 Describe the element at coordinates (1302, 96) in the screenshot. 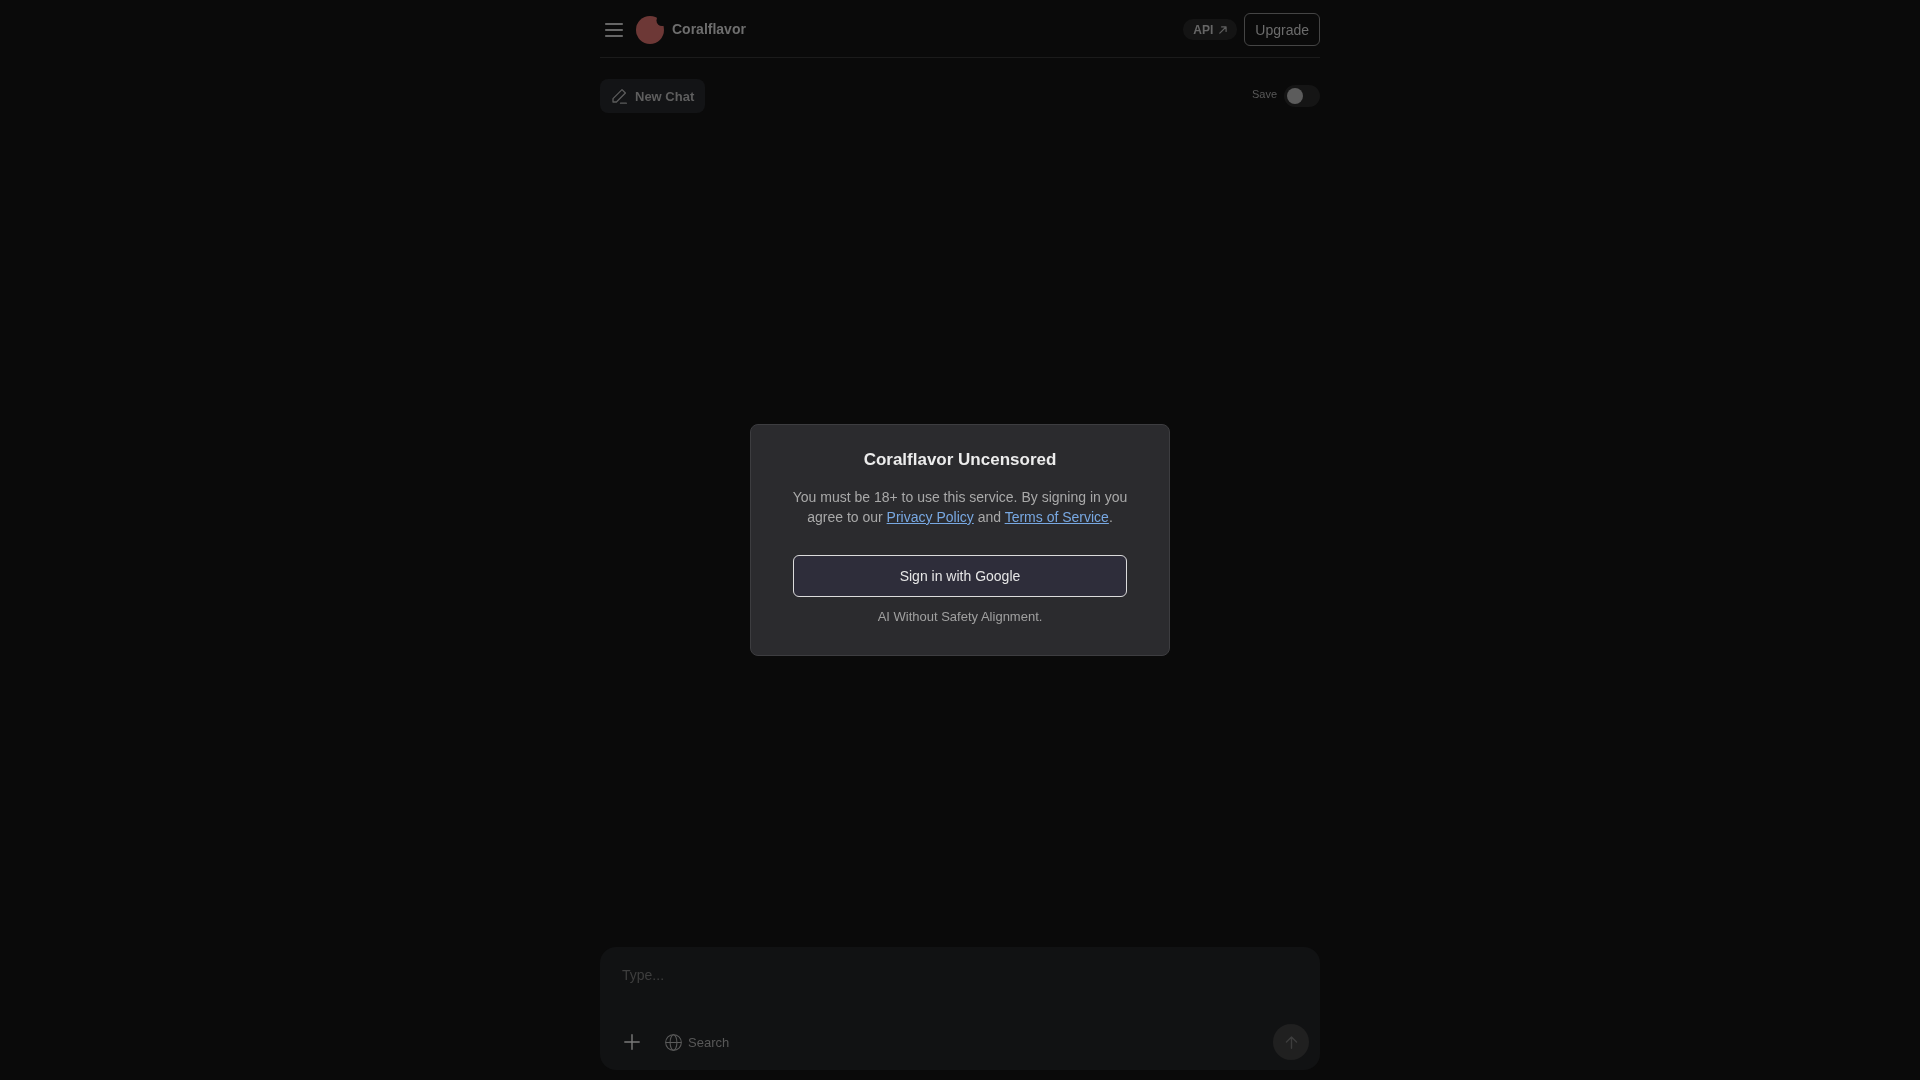

I see `save-toggle` at that location.